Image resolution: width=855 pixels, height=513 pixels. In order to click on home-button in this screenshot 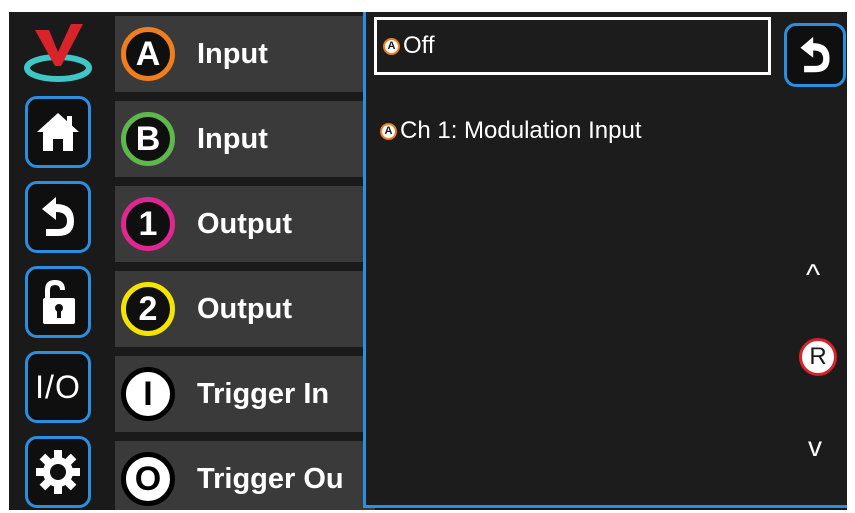, I will do `click(58, 132)`.